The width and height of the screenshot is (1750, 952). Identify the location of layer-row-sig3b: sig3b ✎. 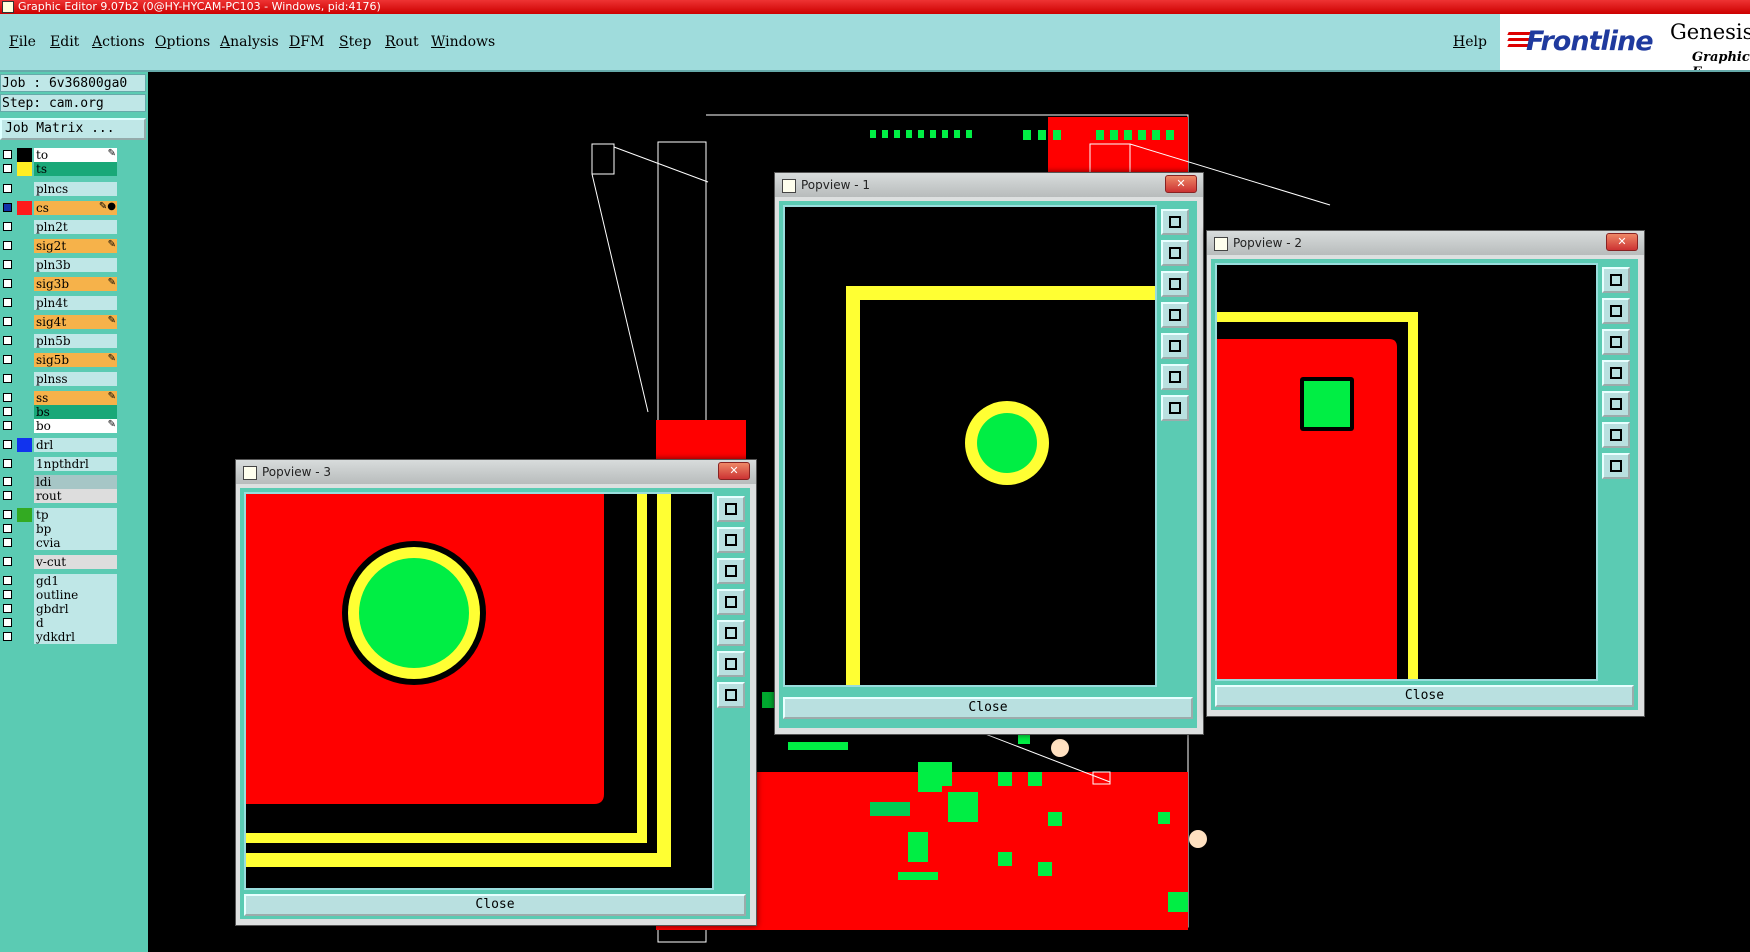
(59, 284).